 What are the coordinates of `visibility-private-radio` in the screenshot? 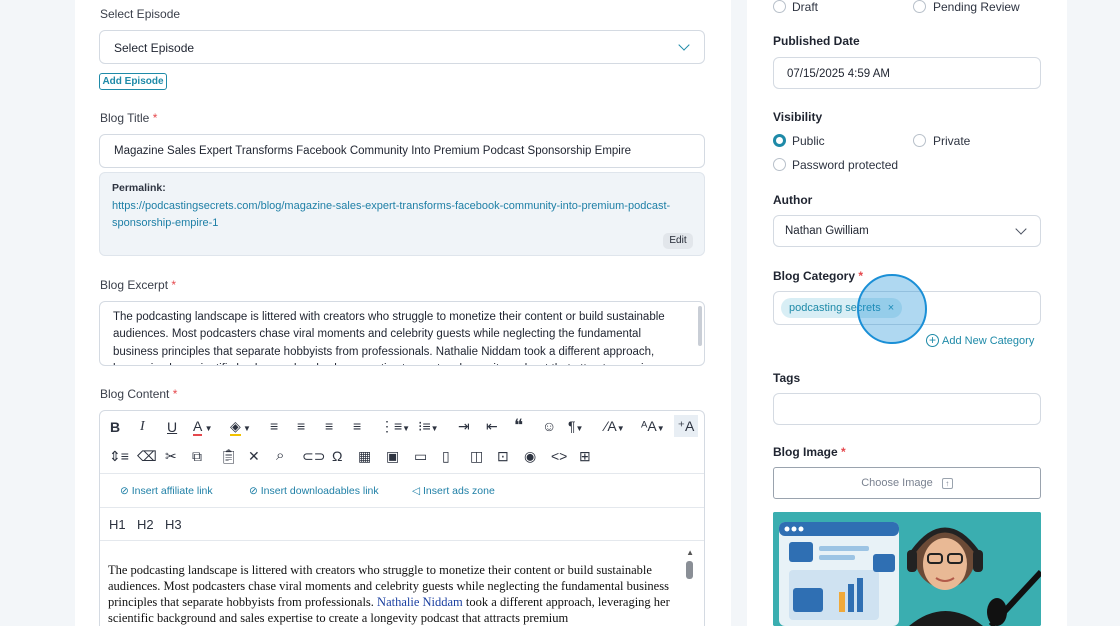 It's located at (919, 140).